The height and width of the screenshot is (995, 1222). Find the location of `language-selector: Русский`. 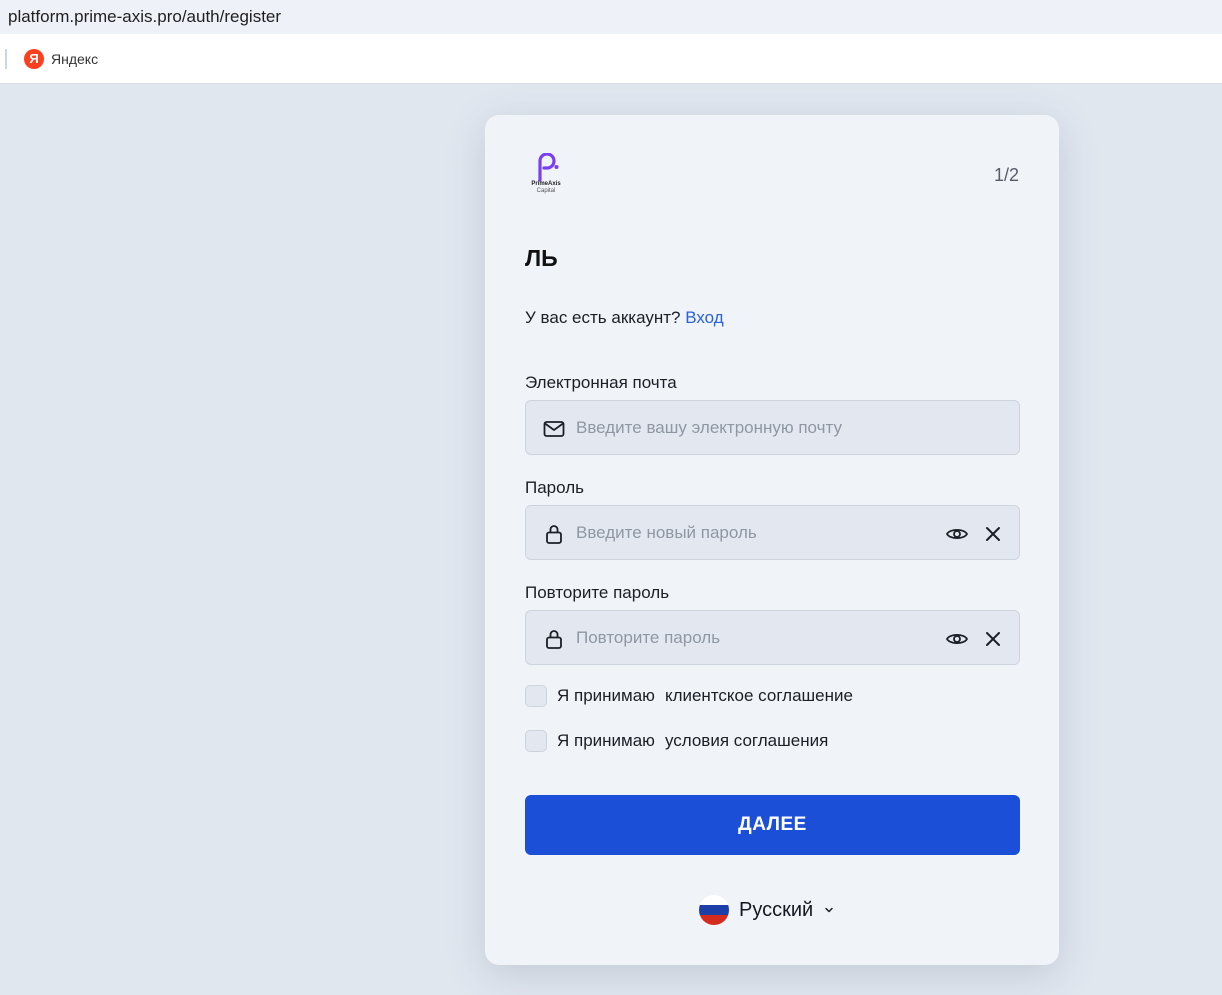

language-selector: Русский is located at coordinates (767, 910).